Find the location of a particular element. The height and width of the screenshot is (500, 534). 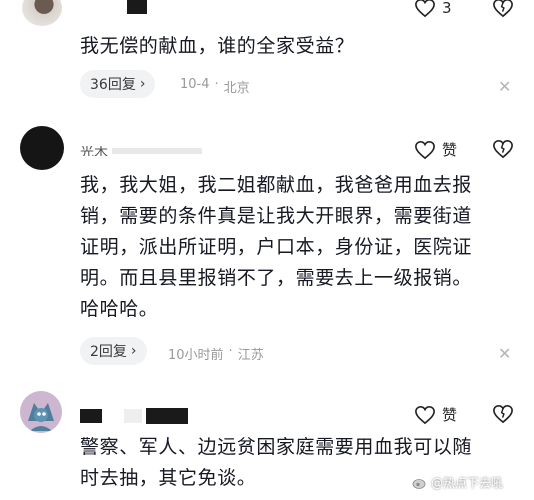

comment-meta: 10-4 · 北京 is located at coordinates (215, 86).